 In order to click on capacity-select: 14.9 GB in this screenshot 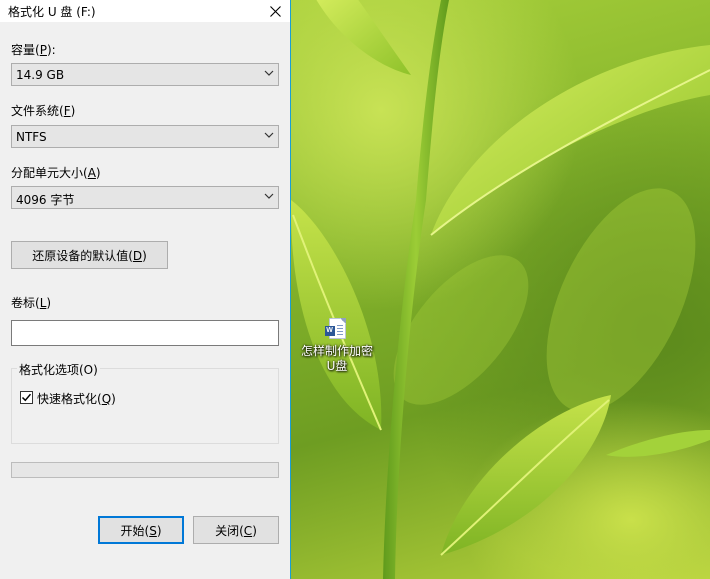, I will do `click(145, 74)`.